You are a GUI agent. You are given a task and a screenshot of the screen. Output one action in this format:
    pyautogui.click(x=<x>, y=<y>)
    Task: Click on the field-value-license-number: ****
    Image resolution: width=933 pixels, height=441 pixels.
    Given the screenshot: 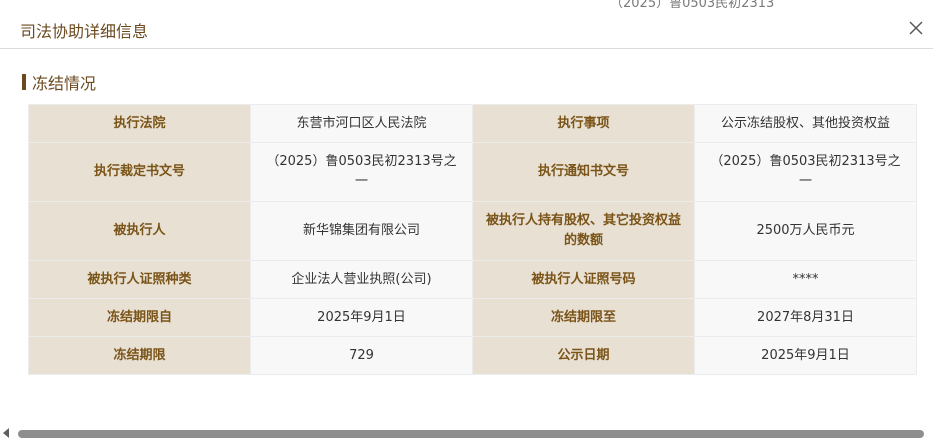 What is the action you would take?
    pyautogui.click(x=805, y=279)
    